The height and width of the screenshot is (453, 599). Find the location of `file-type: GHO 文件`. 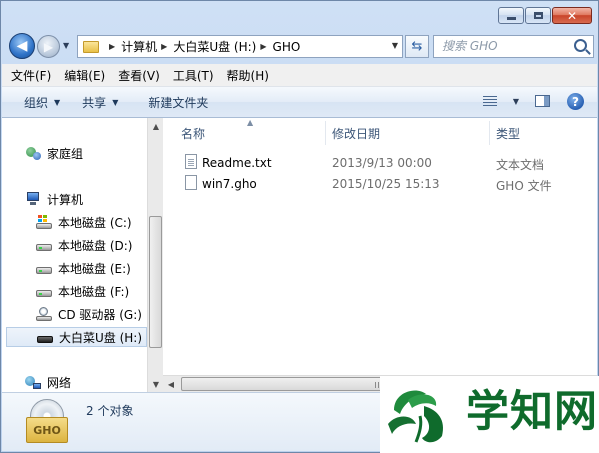

file-type: GHO 文件 is located at coordinates (524, 186).